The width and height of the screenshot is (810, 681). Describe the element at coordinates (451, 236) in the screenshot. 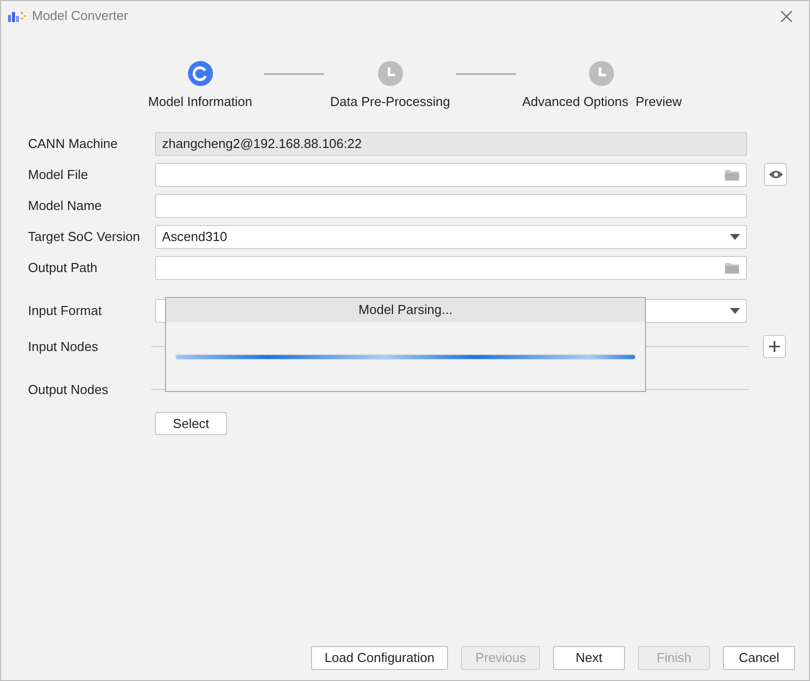

I see `dropdown: Ascend310` at that location.